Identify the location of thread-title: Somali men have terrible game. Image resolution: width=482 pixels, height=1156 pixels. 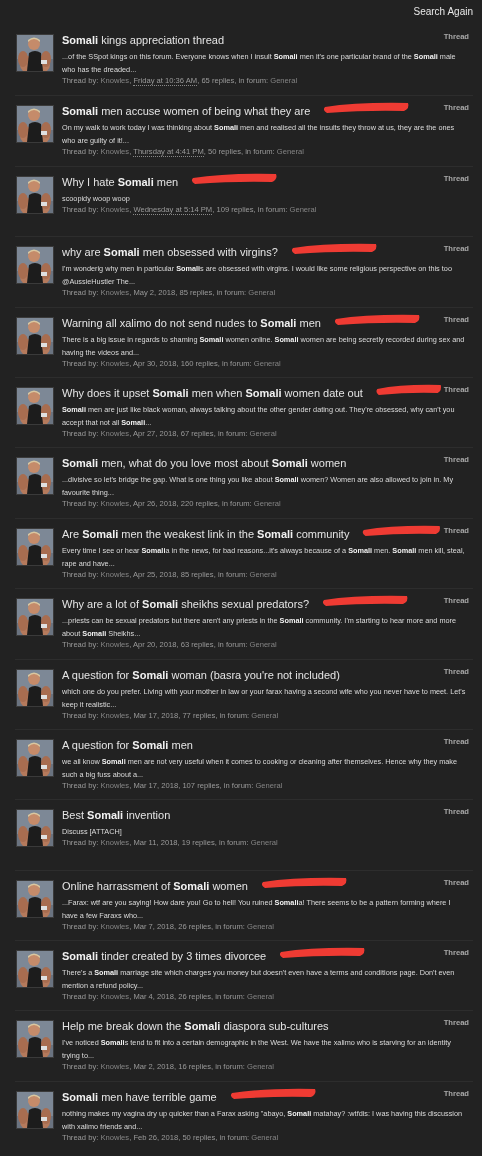
(139, 1096).